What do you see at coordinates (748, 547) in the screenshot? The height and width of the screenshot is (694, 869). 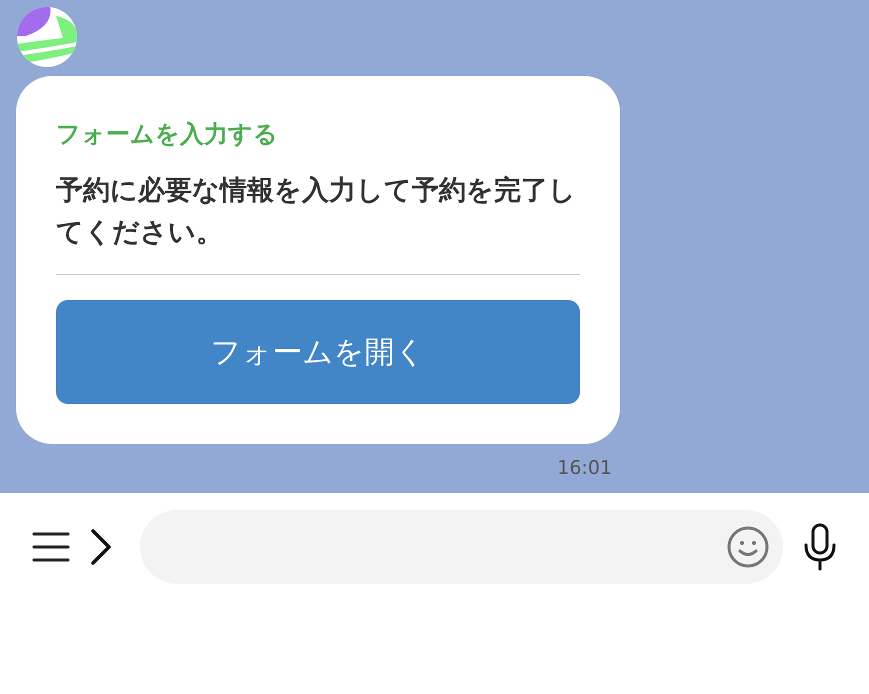 I see `emoji-icon` at bounding box center [748, 547].